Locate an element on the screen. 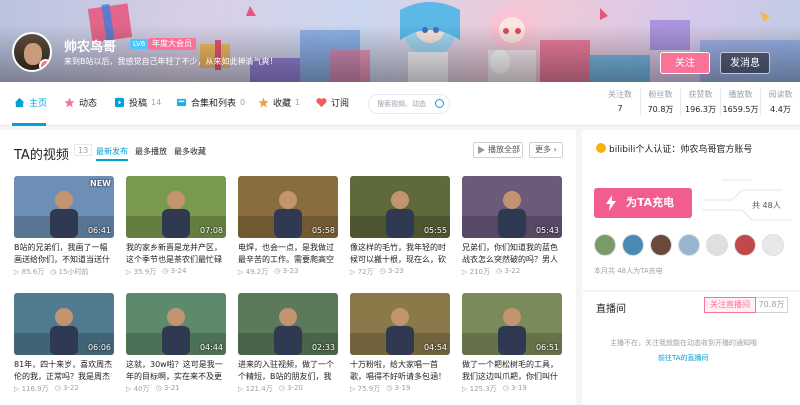 This screenshot has height=405, width=800. dynamic-icon is located at coordinates (69, 102).